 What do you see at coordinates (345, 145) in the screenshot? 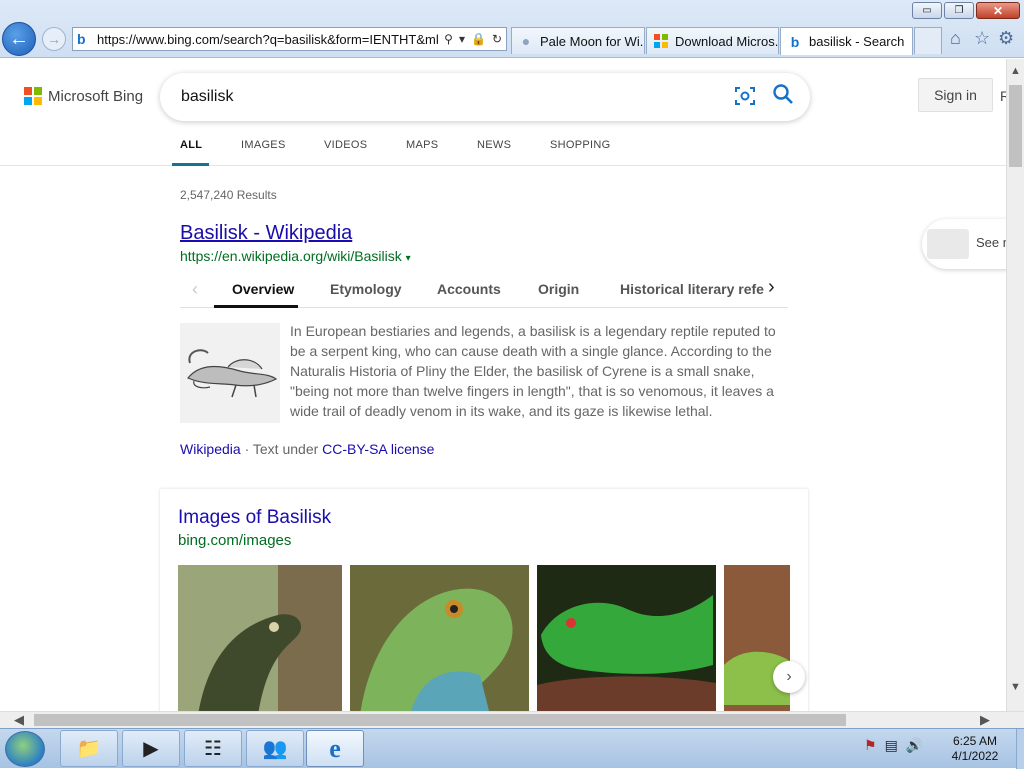
I see `tab-videos: VIDEOS` at bounding box center [345, 145].